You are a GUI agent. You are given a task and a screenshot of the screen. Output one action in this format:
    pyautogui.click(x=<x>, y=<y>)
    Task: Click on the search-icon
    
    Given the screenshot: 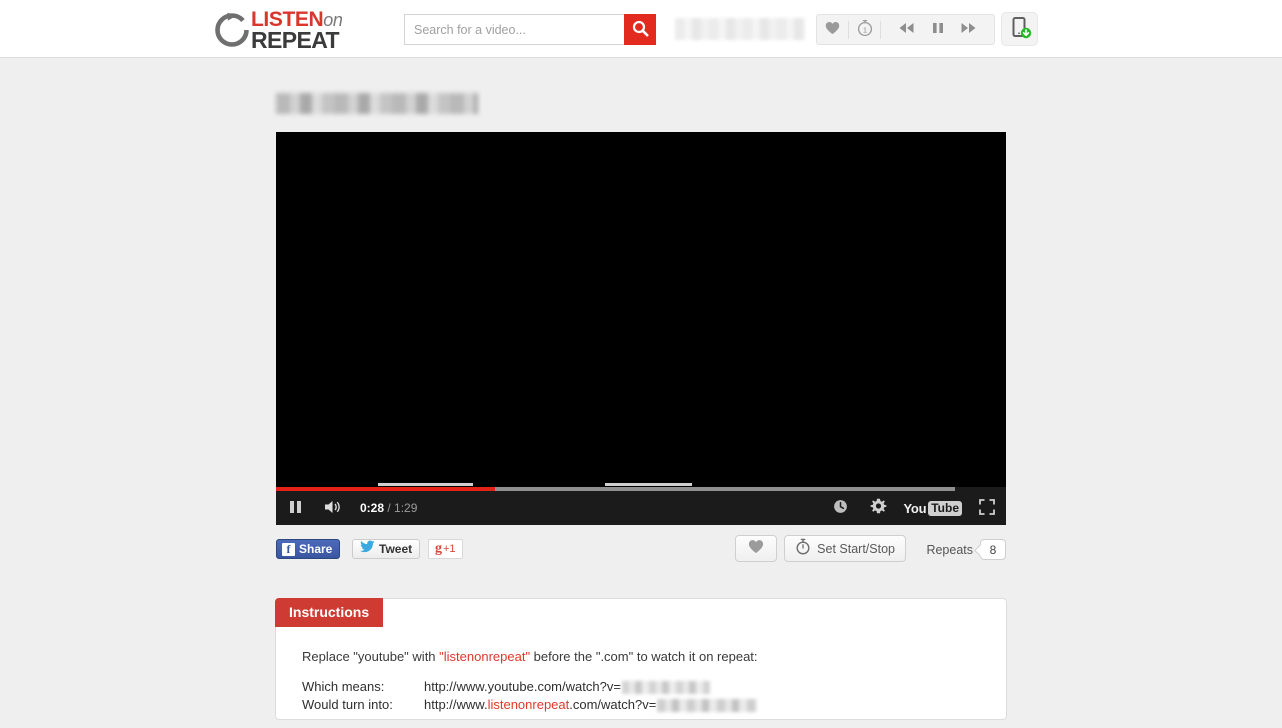 What is the action you would take?
    pyautogui.click(x=640, y=30)
    